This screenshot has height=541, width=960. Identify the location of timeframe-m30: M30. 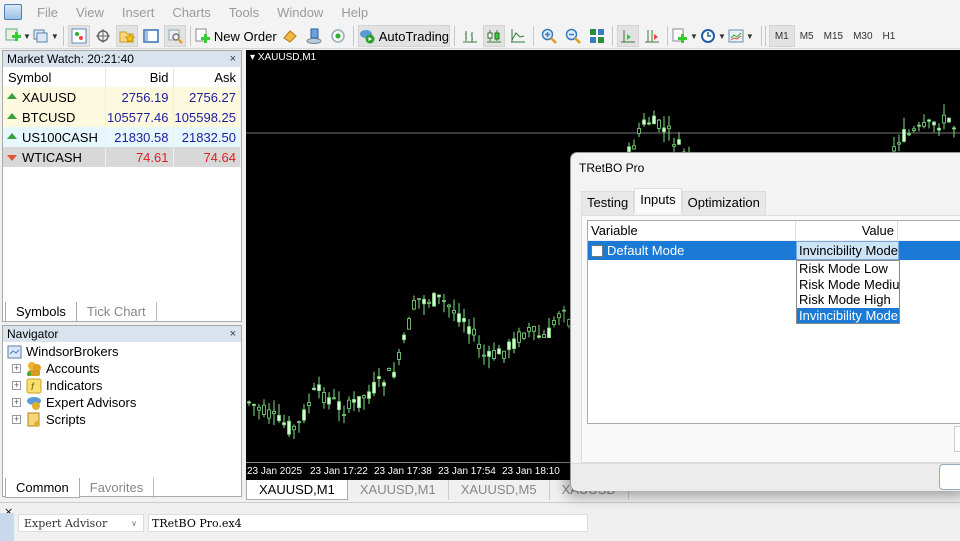
(862, 36).